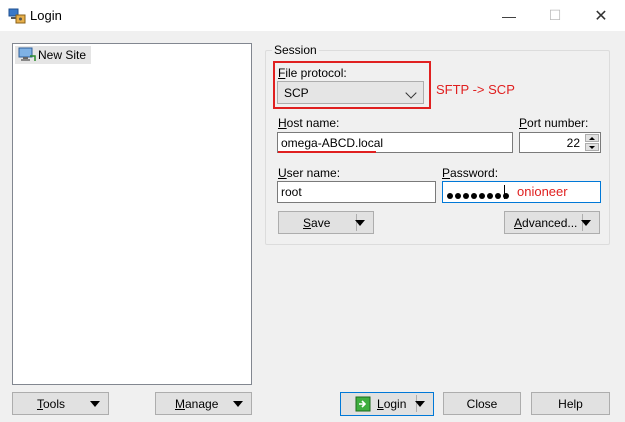 Image resolution: width=625 pixels, height=422 pixels. I want to click on host-name-input: omega-ABCD.local, so click(395, 142).